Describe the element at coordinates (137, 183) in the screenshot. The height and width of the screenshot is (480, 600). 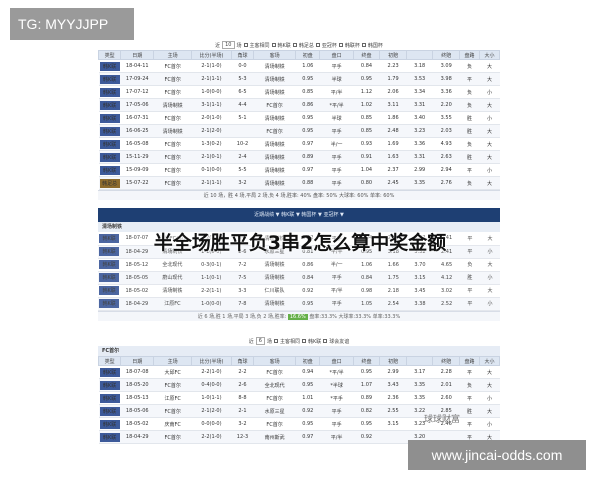
I see `table-cell: 15-07-22` at that location.